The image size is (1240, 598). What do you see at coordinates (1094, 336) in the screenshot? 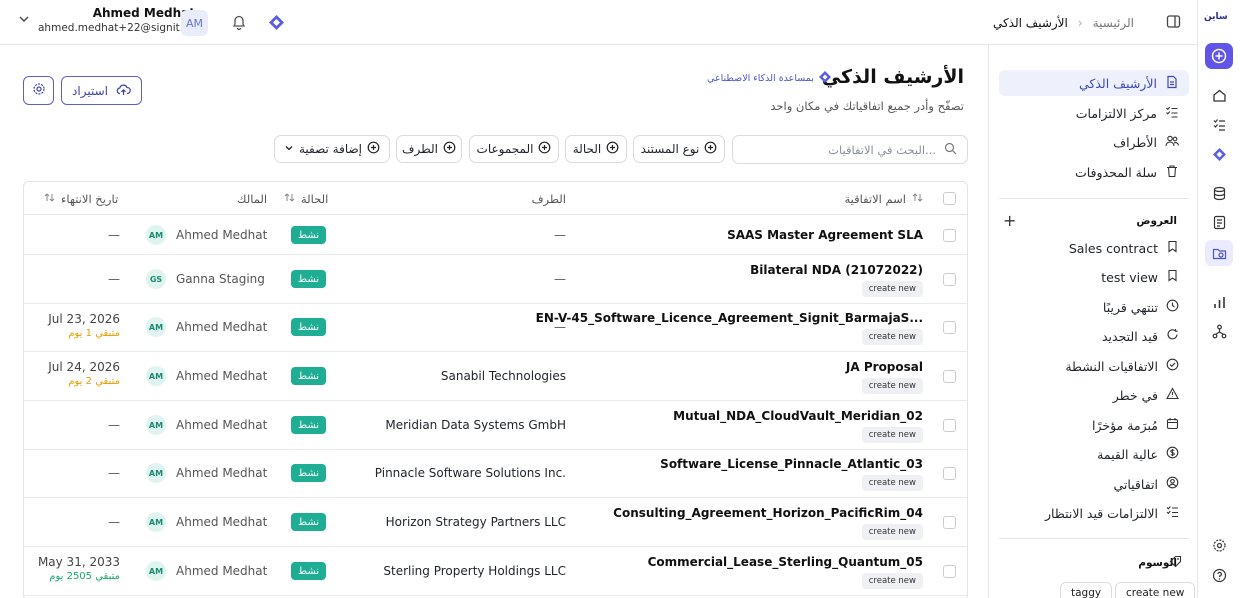
I see `view-item-renewing: قيد التجديد` at bounding box center [1094, 336].